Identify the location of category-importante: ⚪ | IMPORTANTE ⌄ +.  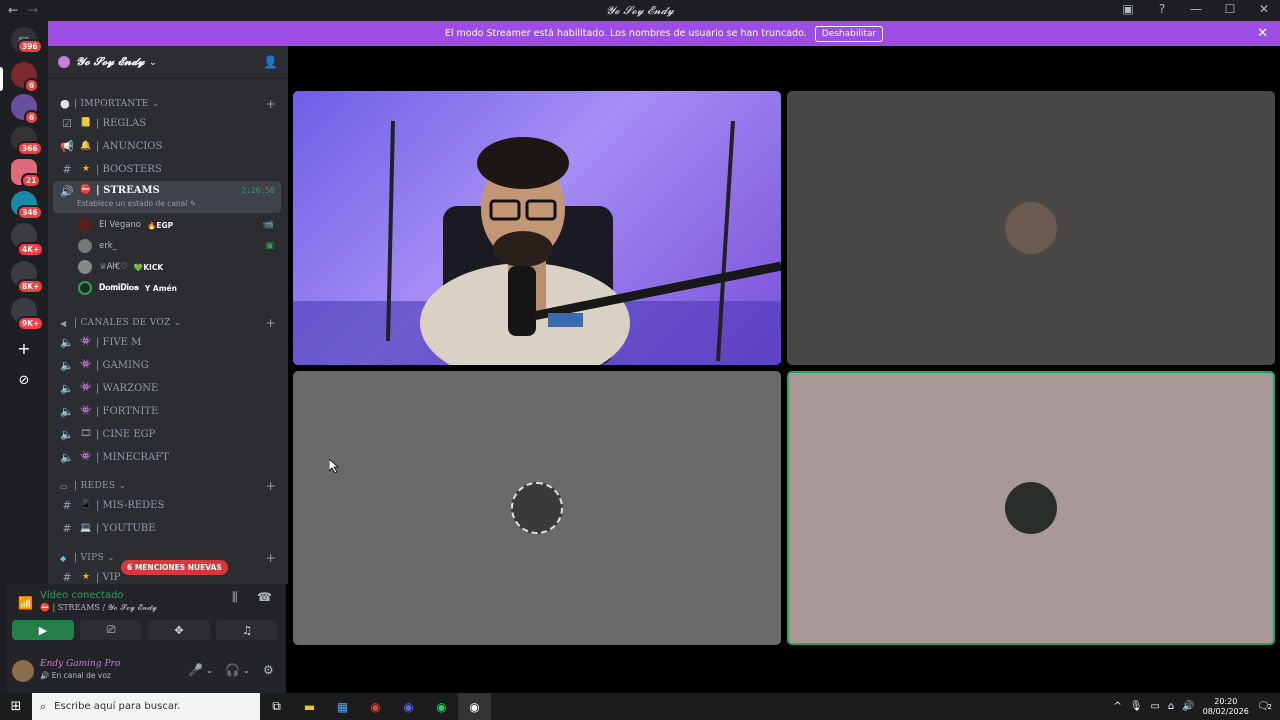
(168, 104).